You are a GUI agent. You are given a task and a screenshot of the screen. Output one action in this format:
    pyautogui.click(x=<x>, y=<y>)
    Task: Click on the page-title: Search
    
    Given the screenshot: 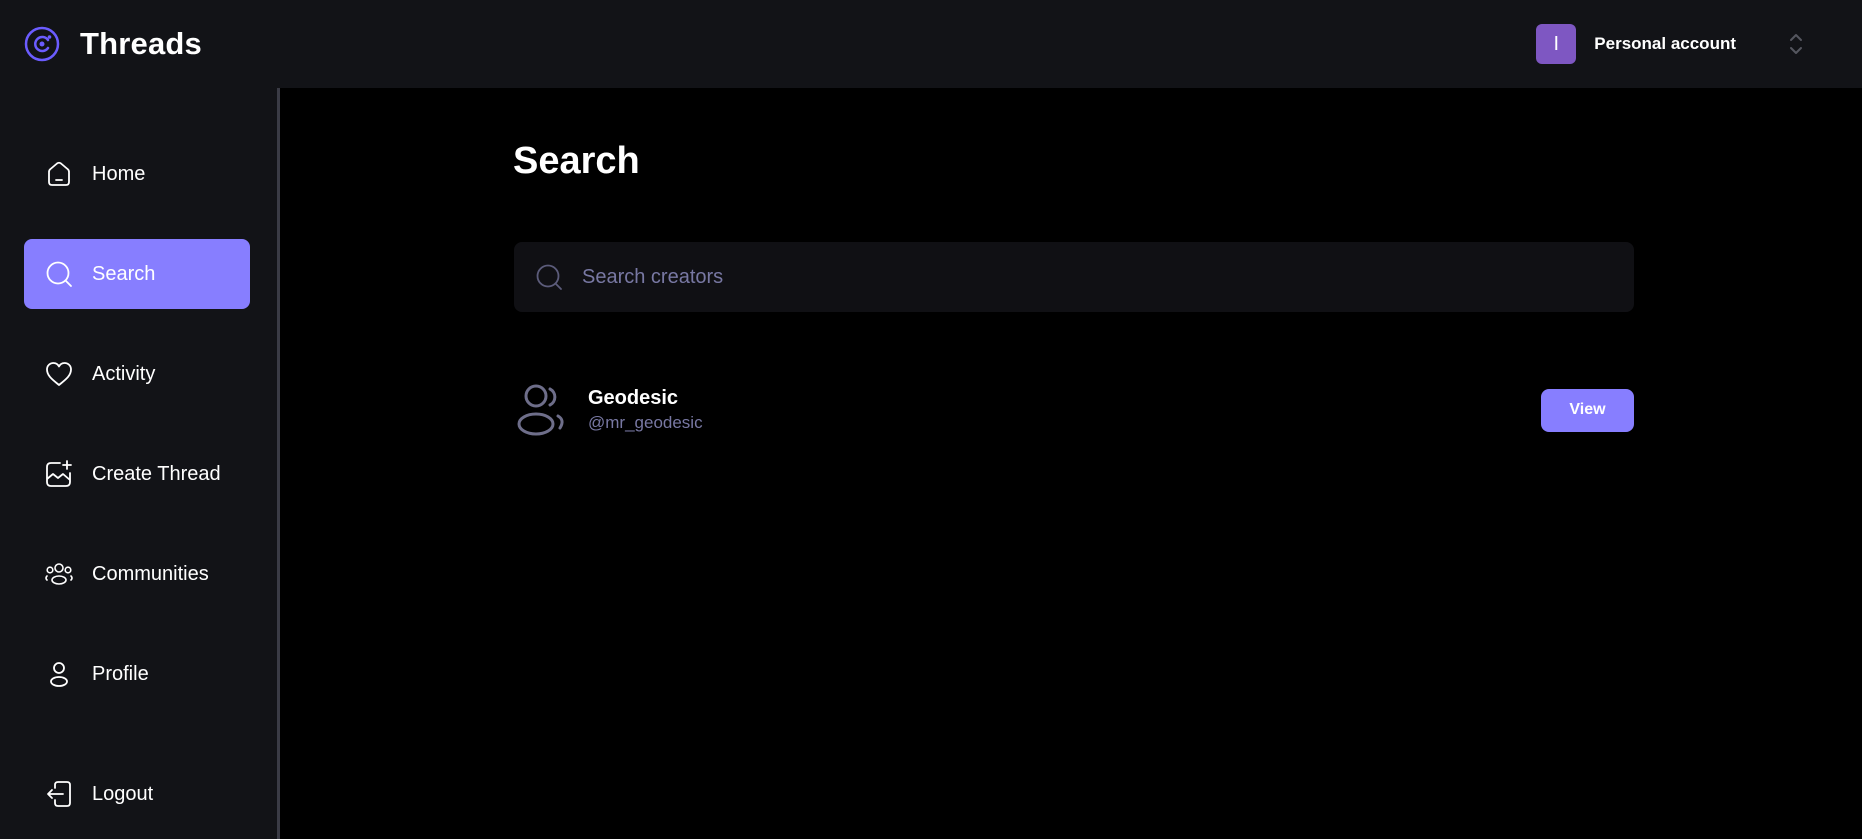 What is the action you would take?
    pyautogui.click(x=576, y=161)
    